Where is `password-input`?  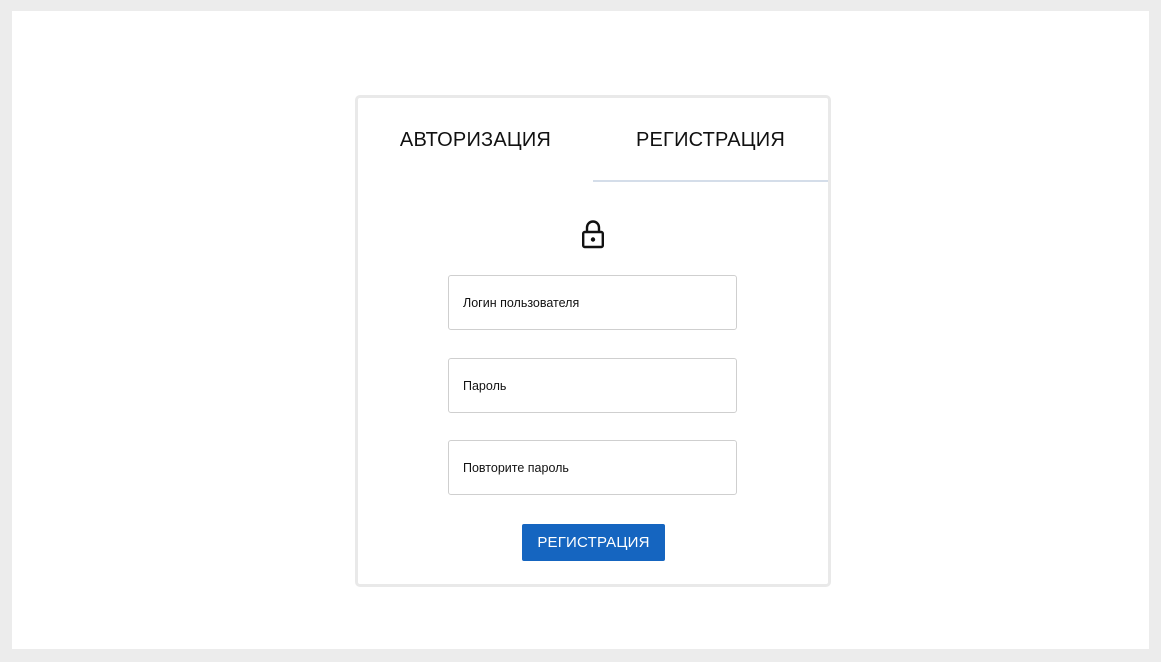
password-input is located at coordinates (592, 385).